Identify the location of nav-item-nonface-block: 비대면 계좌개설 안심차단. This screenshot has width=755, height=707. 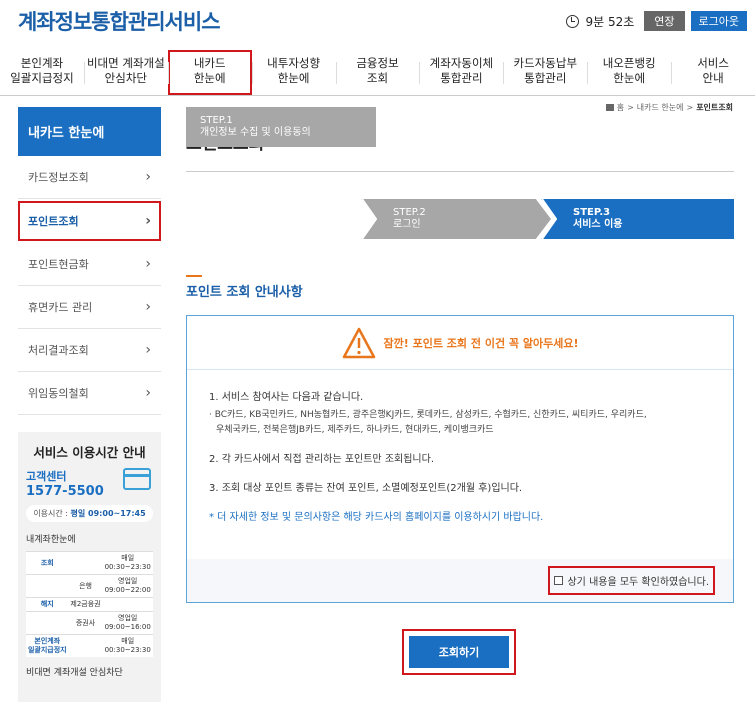
(125, 72).